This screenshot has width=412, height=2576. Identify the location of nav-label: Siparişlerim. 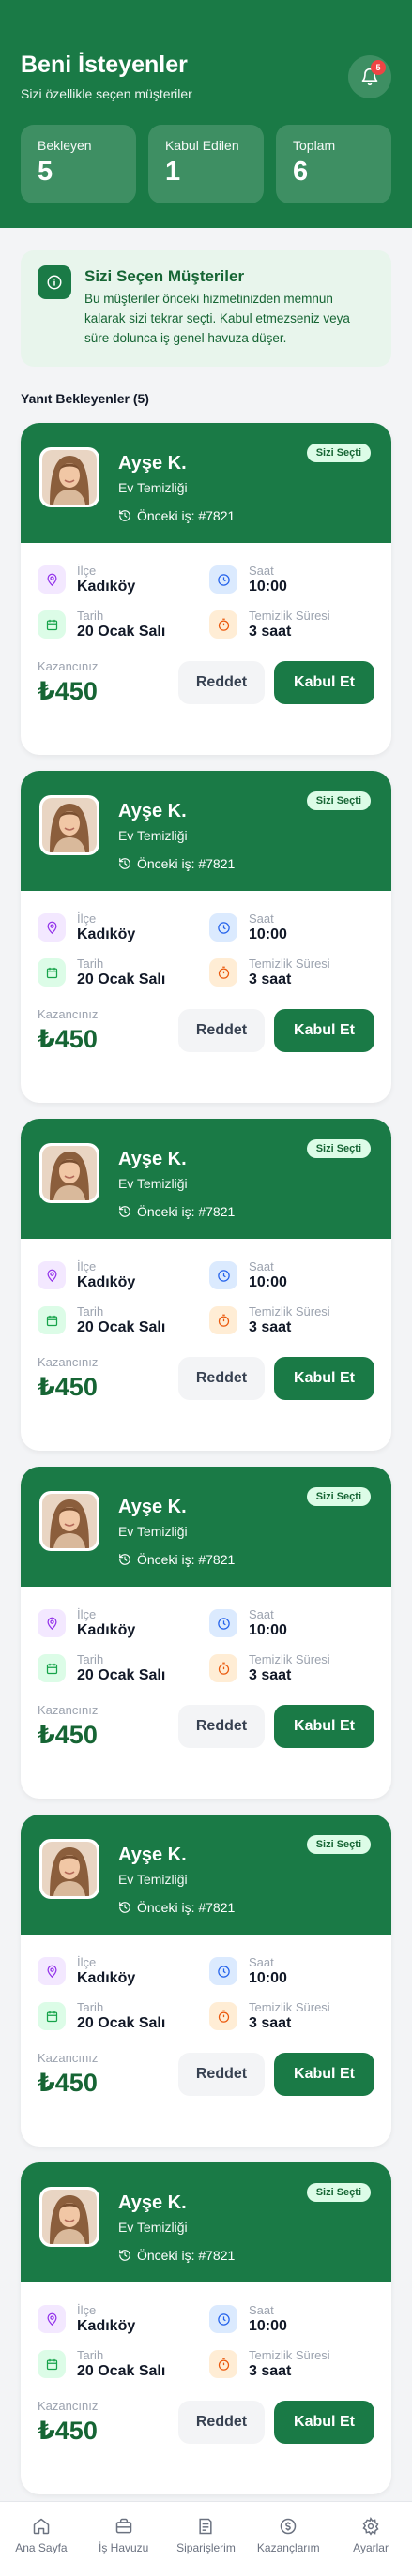
(206, 2547).